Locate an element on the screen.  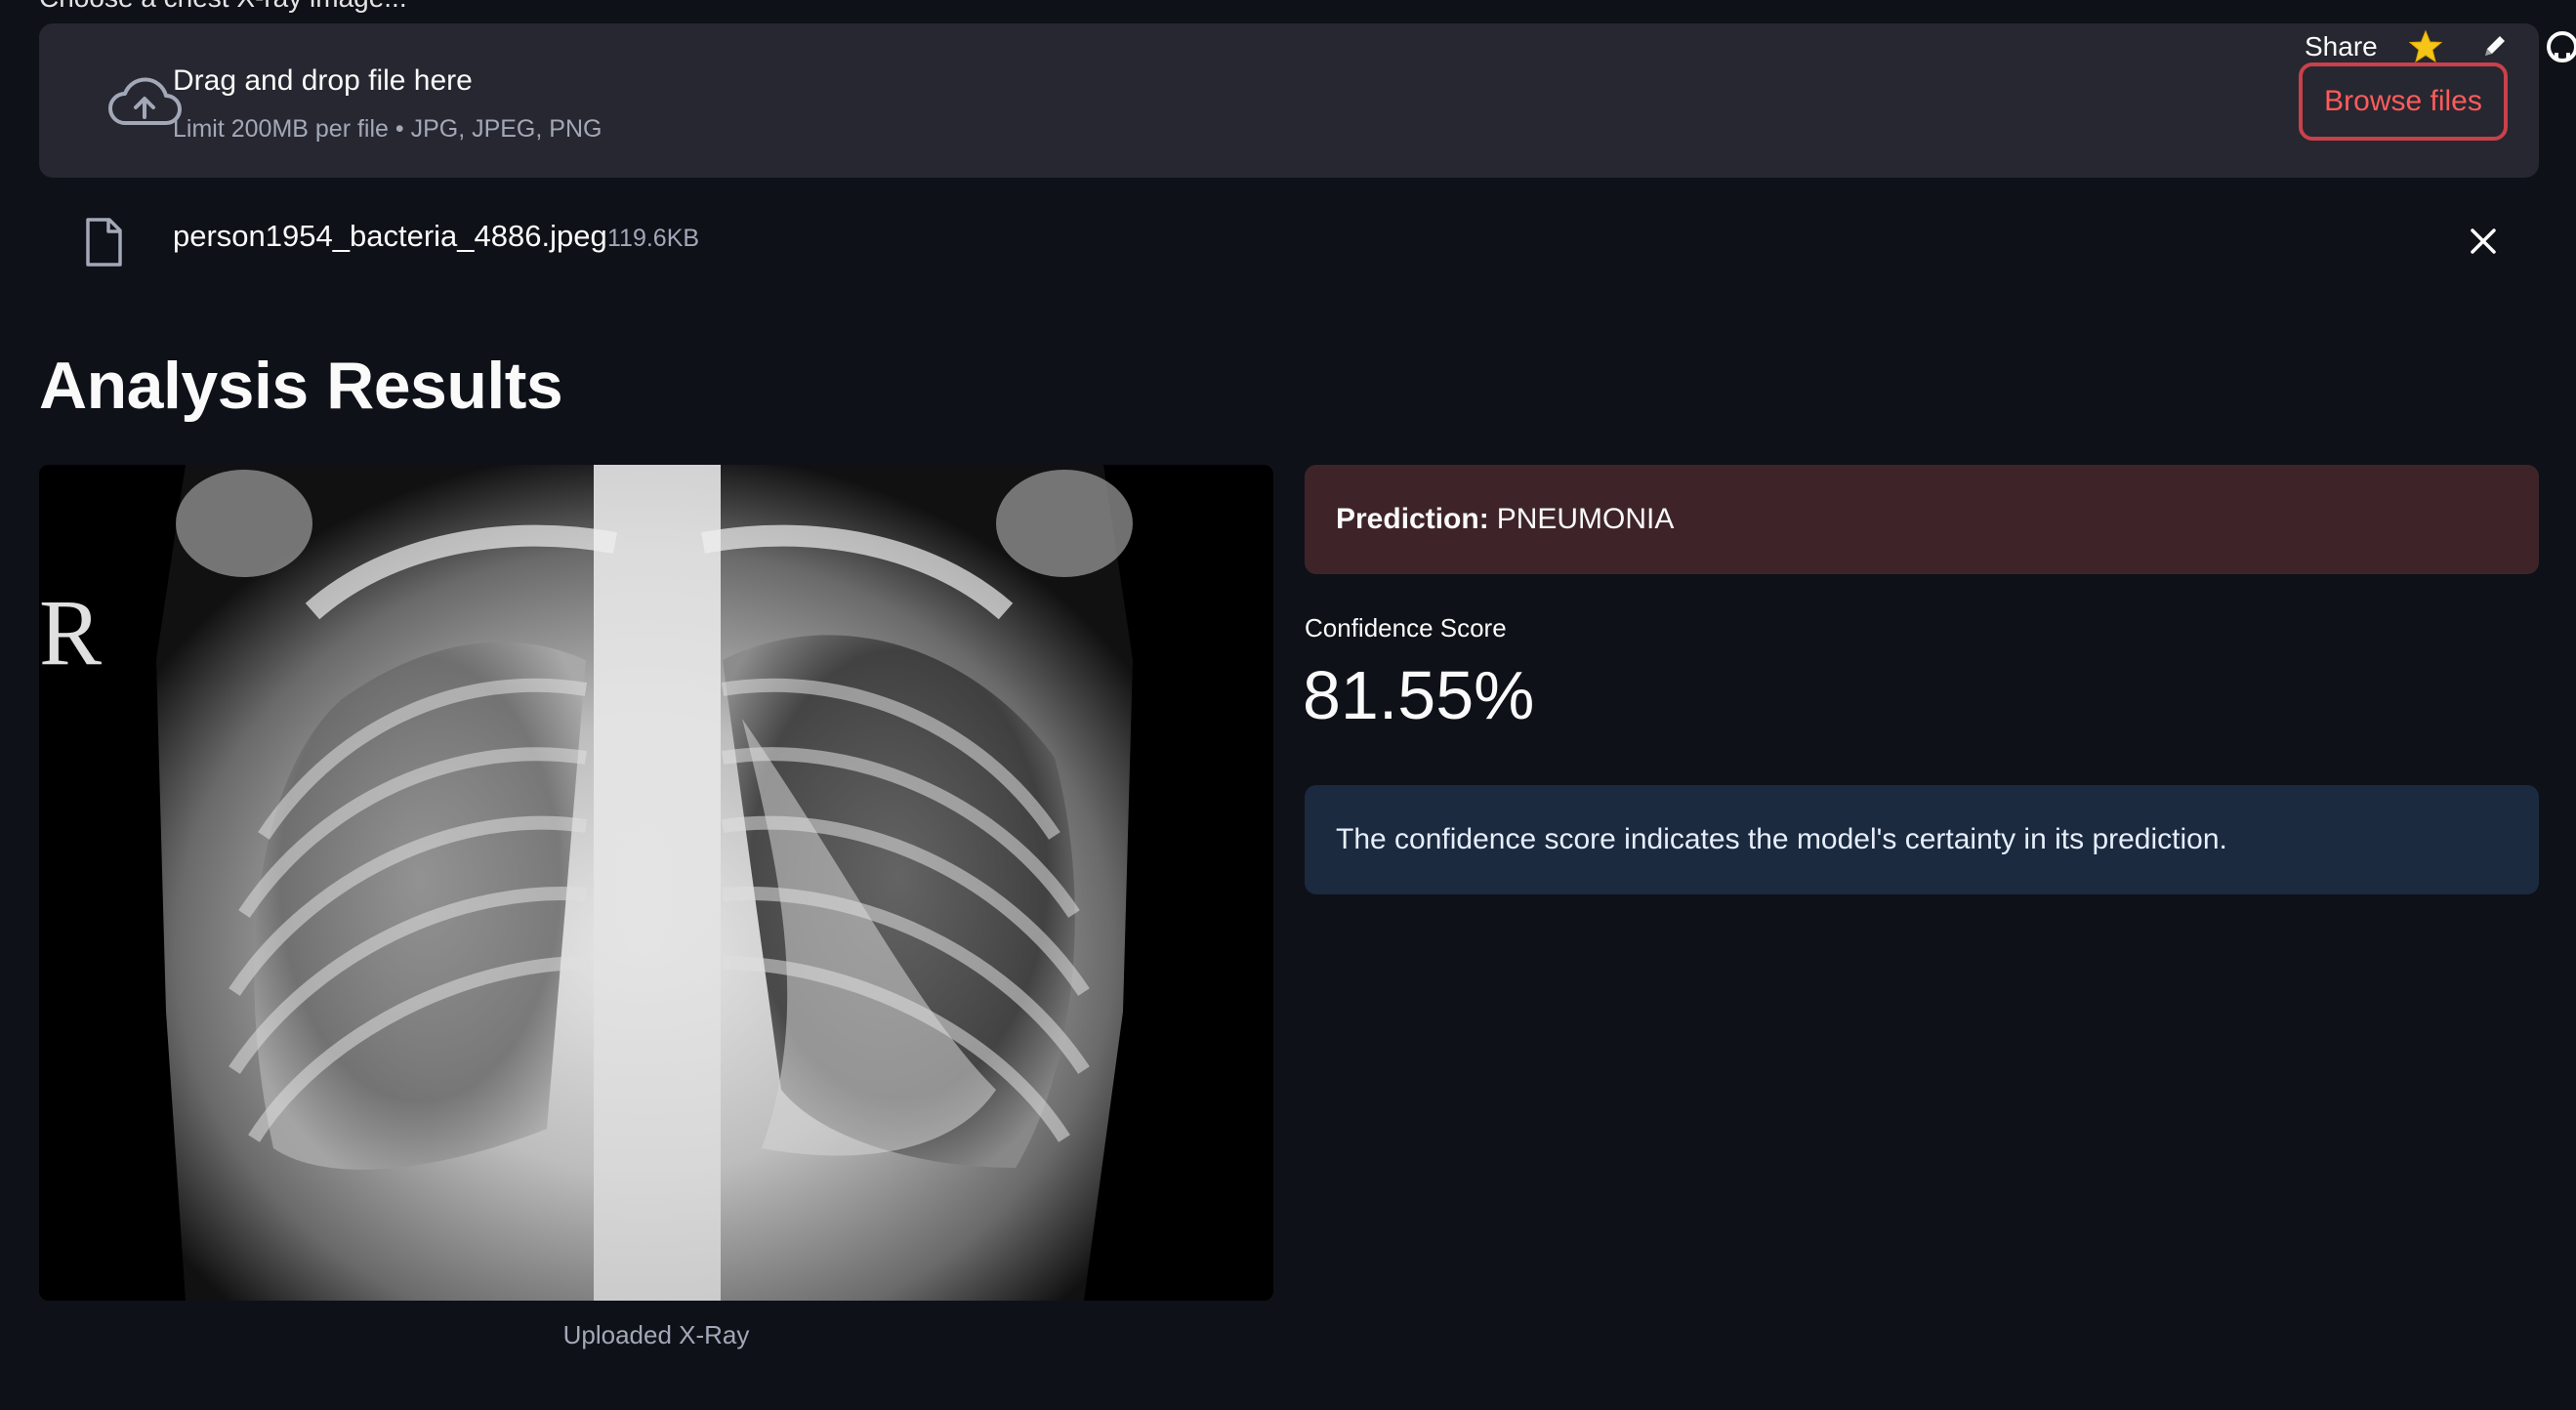
dropzone-limit-text: Limit 200MB per file • JPG, JPEG, PNG is located at coordinates (387, 129).